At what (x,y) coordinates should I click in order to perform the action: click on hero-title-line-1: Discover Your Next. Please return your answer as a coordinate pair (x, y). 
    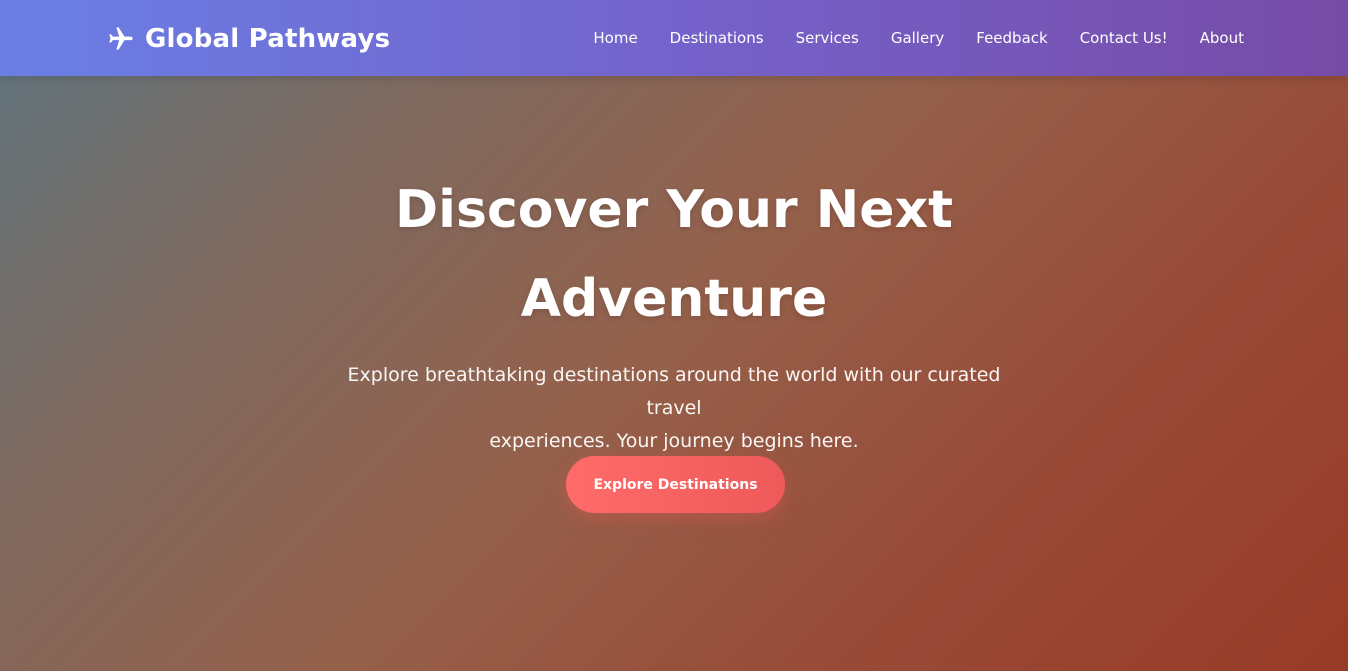
    Looking at the image, I should click on (674, 210).